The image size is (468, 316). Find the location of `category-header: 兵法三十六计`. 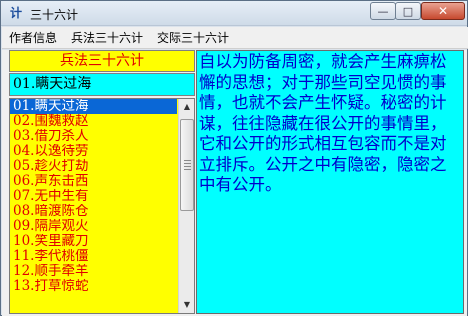

category-header: 兵法三十六计 is located at coordinates (102, 61).